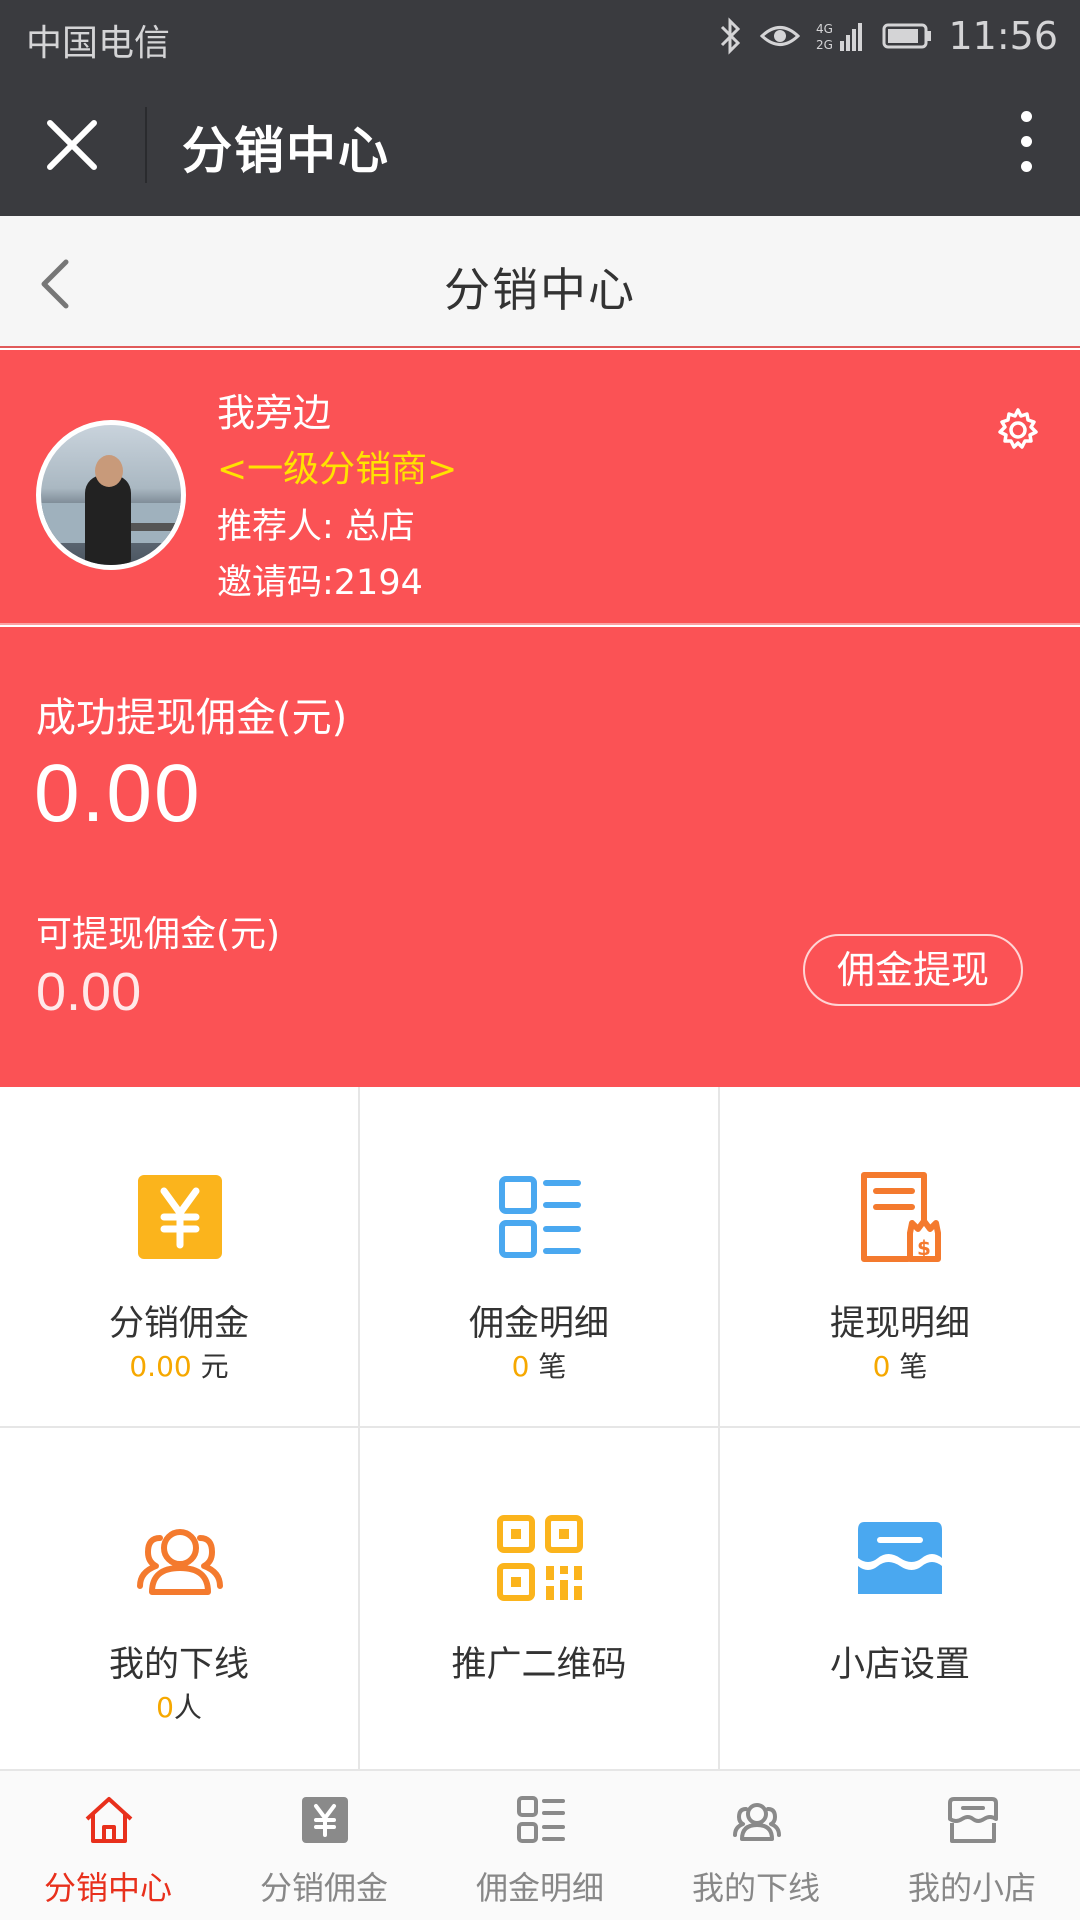 The width and height of the screenshot is (1080, 1922). I want to click on bluetooth-icon, so click(731, 36).